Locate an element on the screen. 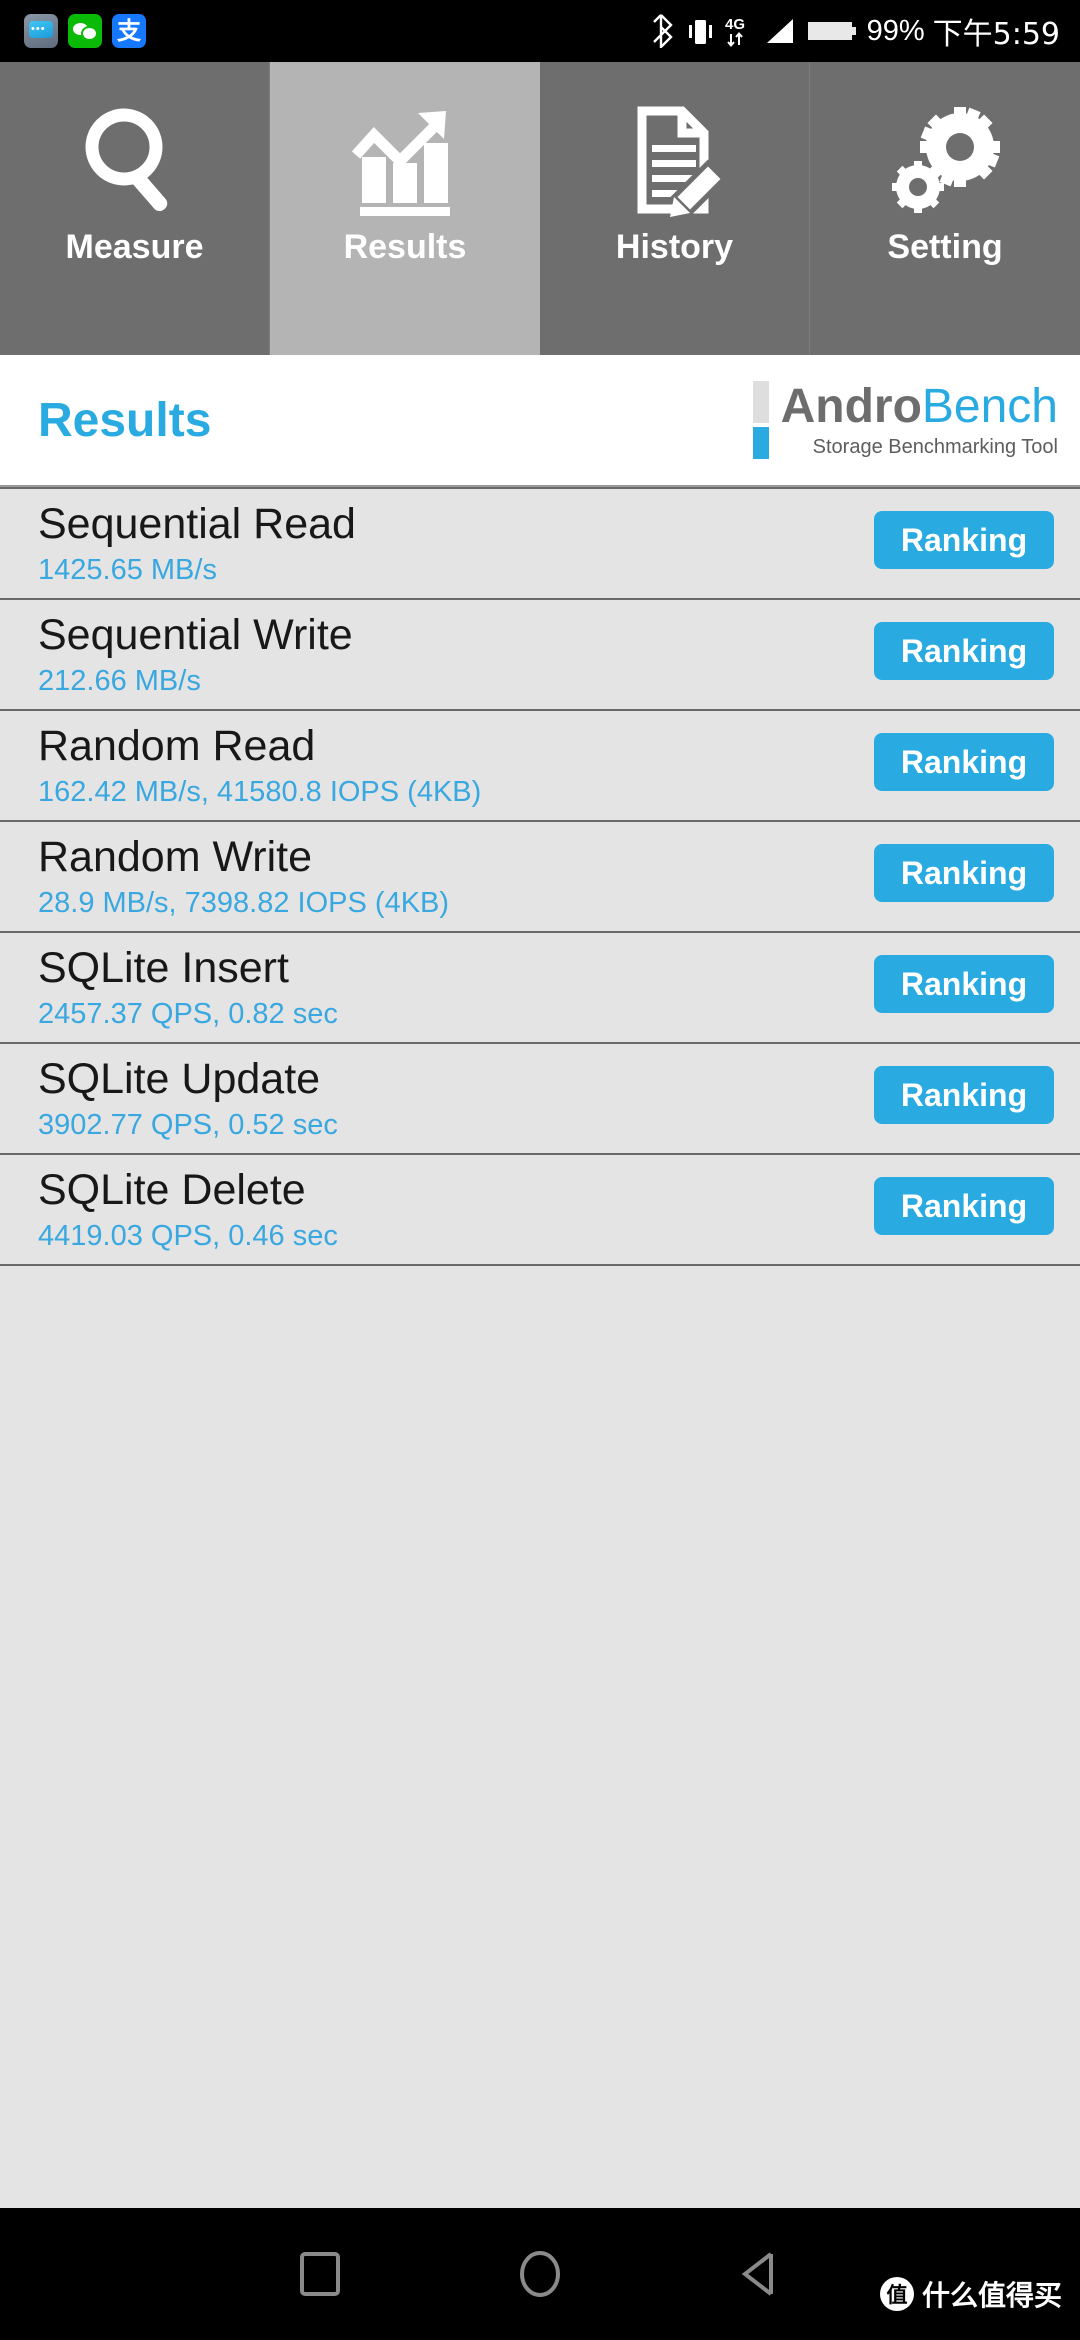 The image size is (1080, 2340). tab-setting-label: Setting is located at coordinates (945, 247).